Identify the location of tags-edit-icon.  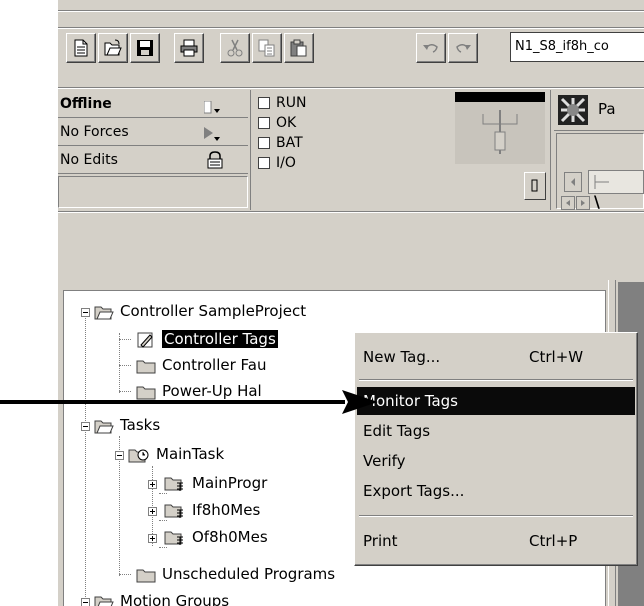
(145, 340).